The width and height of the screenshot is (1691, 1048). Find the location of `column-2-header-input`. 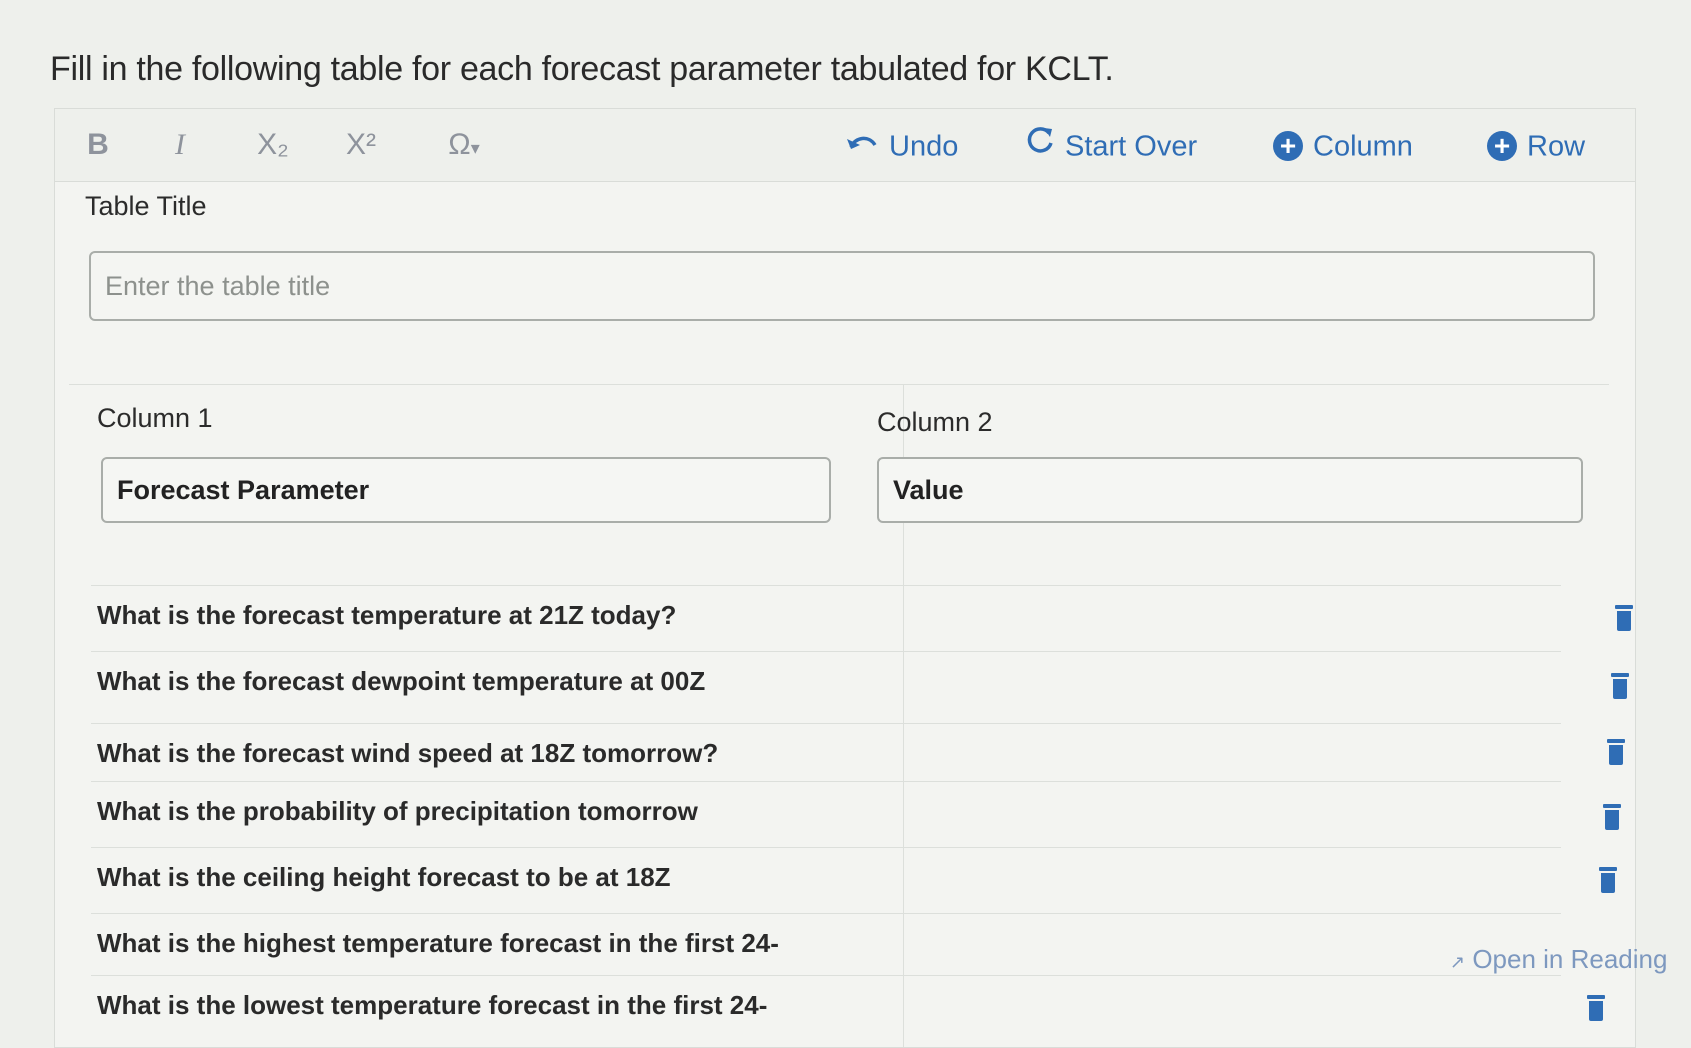

column-2-header-input is located at coordinates (1230, 490).